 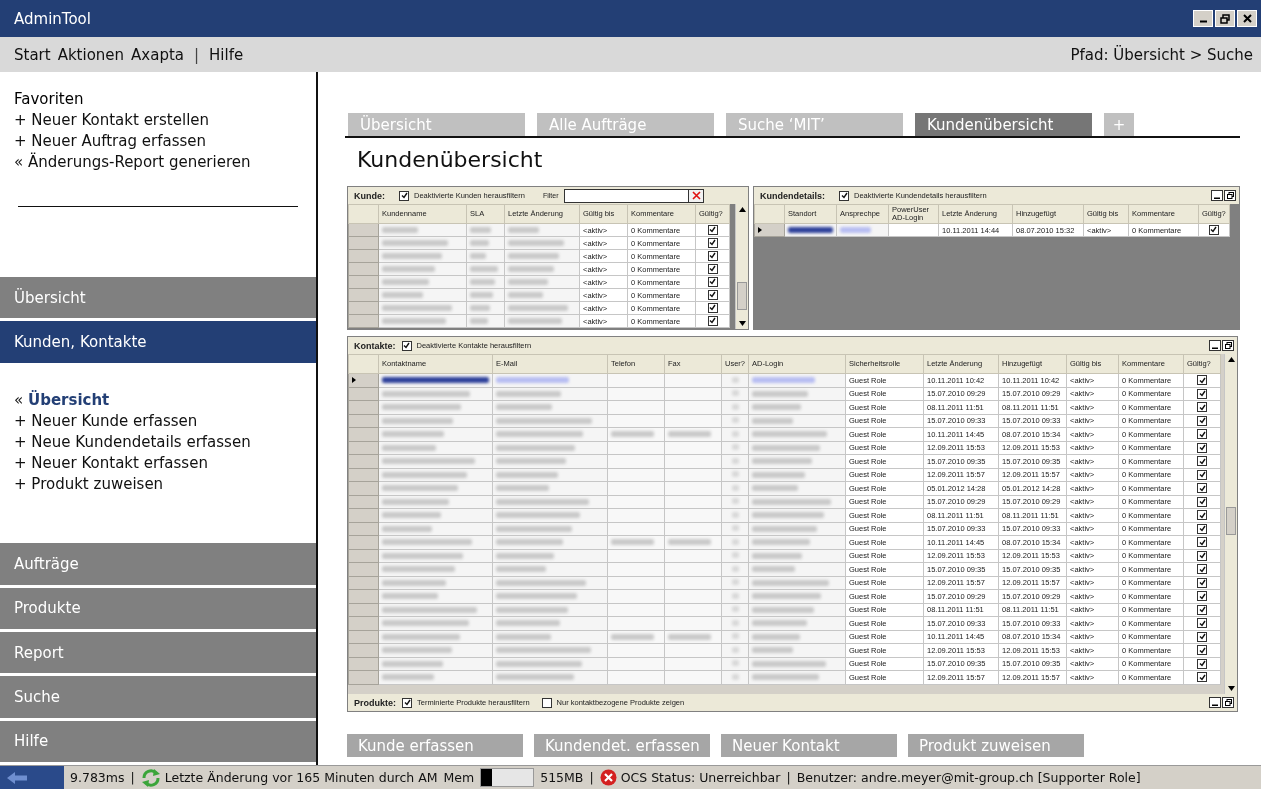 I want to click on nav-link: + Neuer Kunde erfassen, so click(x=158, y=421).